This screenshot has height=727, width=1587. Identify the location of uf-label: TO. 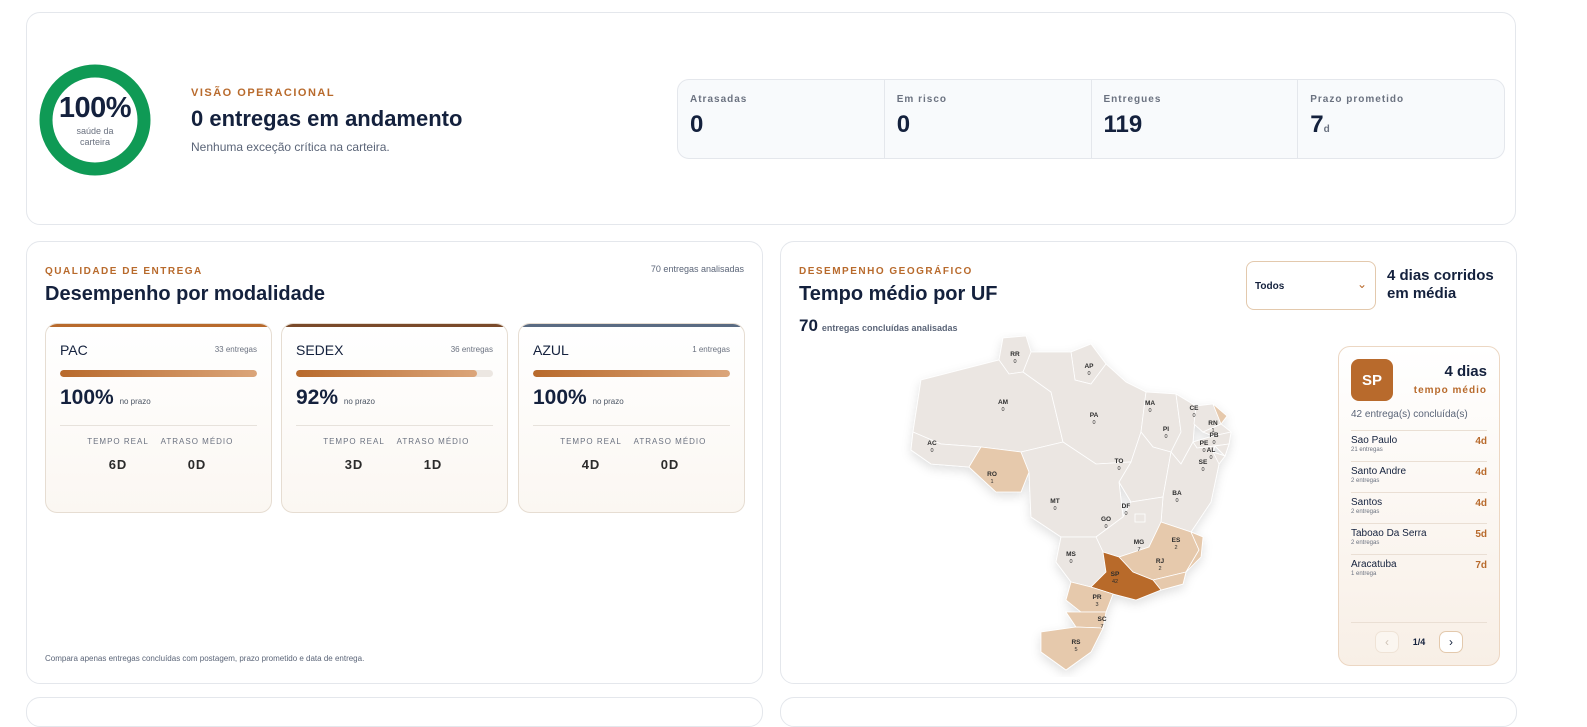
(1119, 461).